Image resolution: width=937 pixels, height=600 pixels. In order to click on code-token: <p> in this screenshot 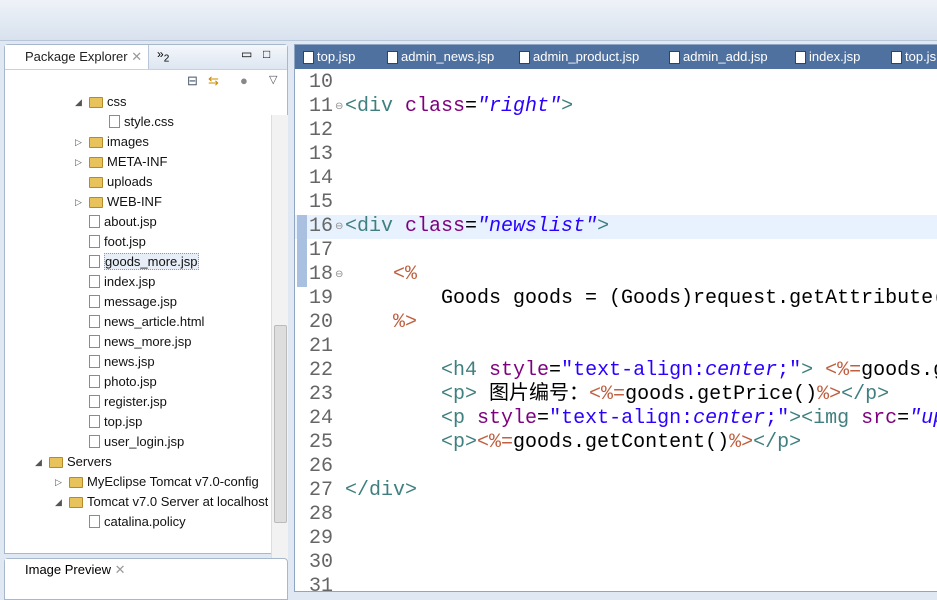, I will do `click(459, 394)`.